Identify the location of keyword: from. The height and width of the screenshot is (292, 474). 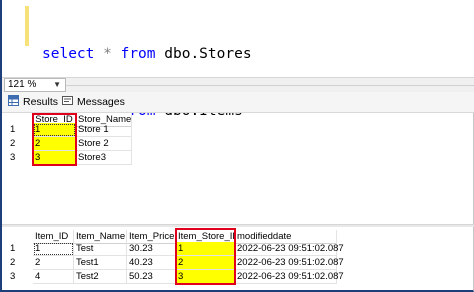
(138, 54).